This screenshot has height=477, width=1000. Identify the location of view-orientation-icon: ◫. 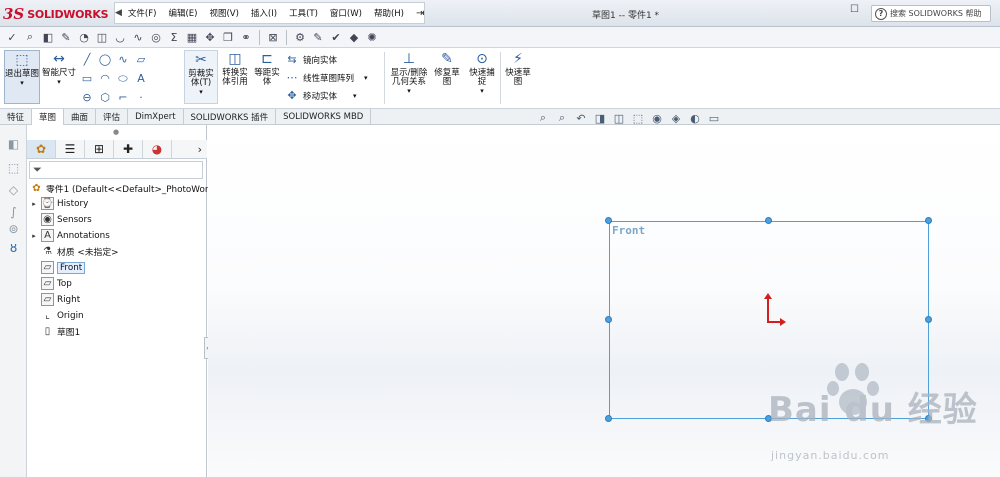
(619, 118).